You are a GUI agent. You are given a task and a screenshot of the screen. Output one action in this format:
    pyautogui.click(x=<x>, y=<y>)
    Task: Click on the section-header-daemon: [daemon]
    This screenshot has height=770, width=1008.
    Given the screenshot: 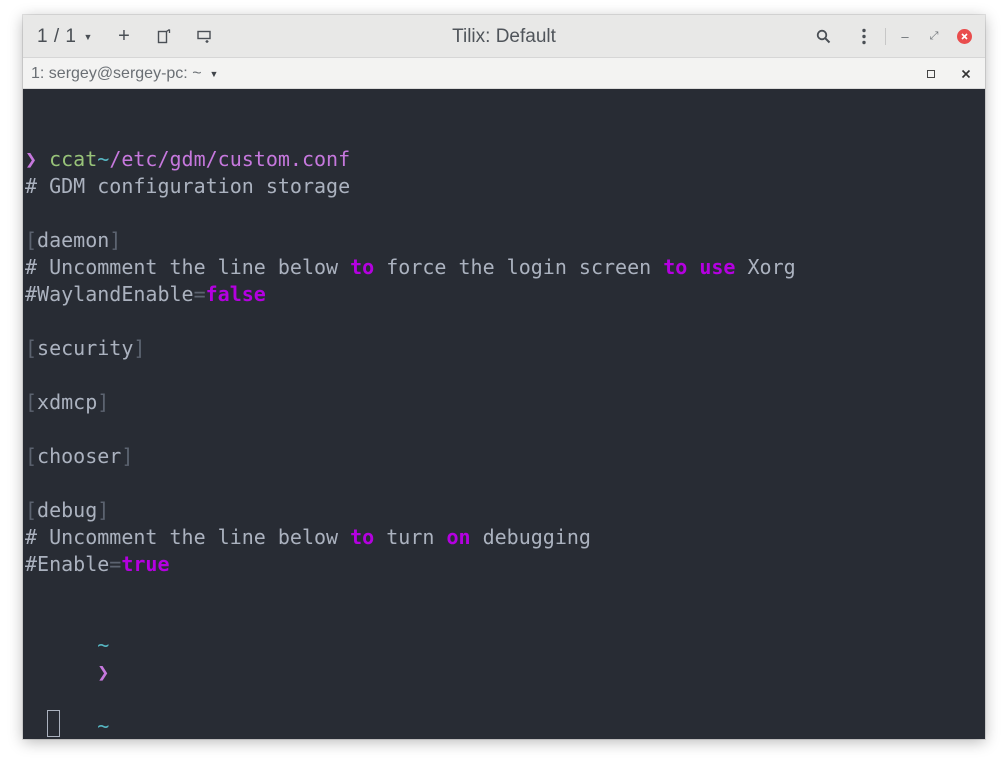 What is the action you would take?
    pyautogui.click(x=73, y=240)
    